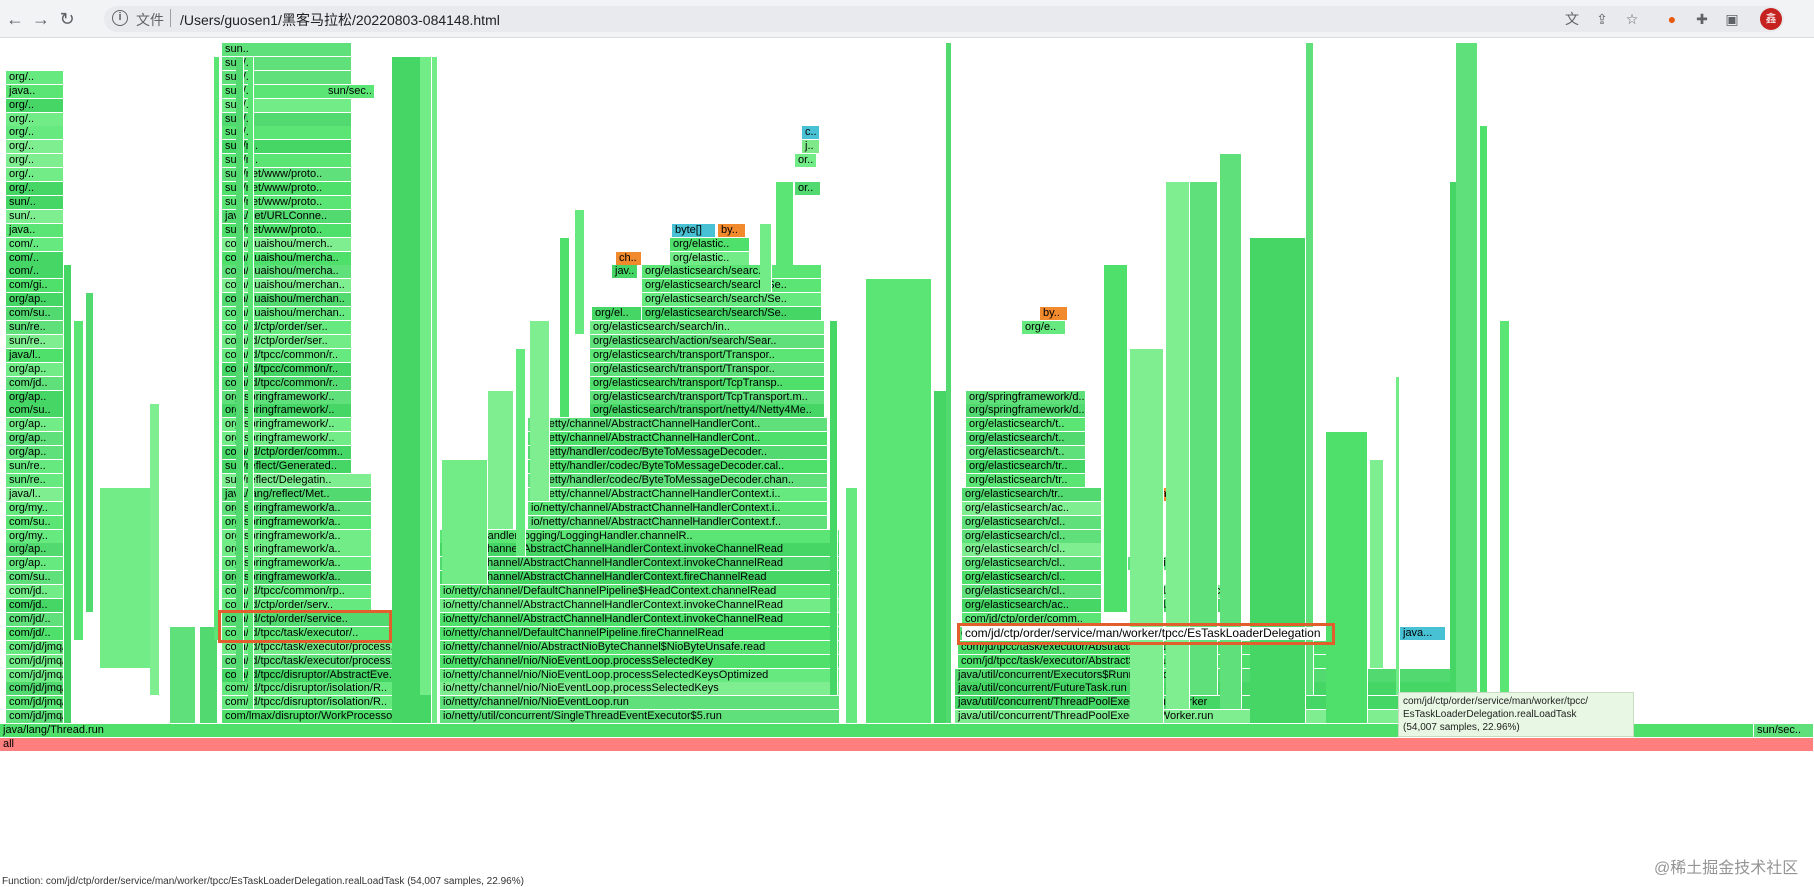 Image resolution: width=1814 pixels, height=887 pixels. Describe the element at coordinates (625, 272) in the screenshot. I see `flame-frame: jav..` at that location.